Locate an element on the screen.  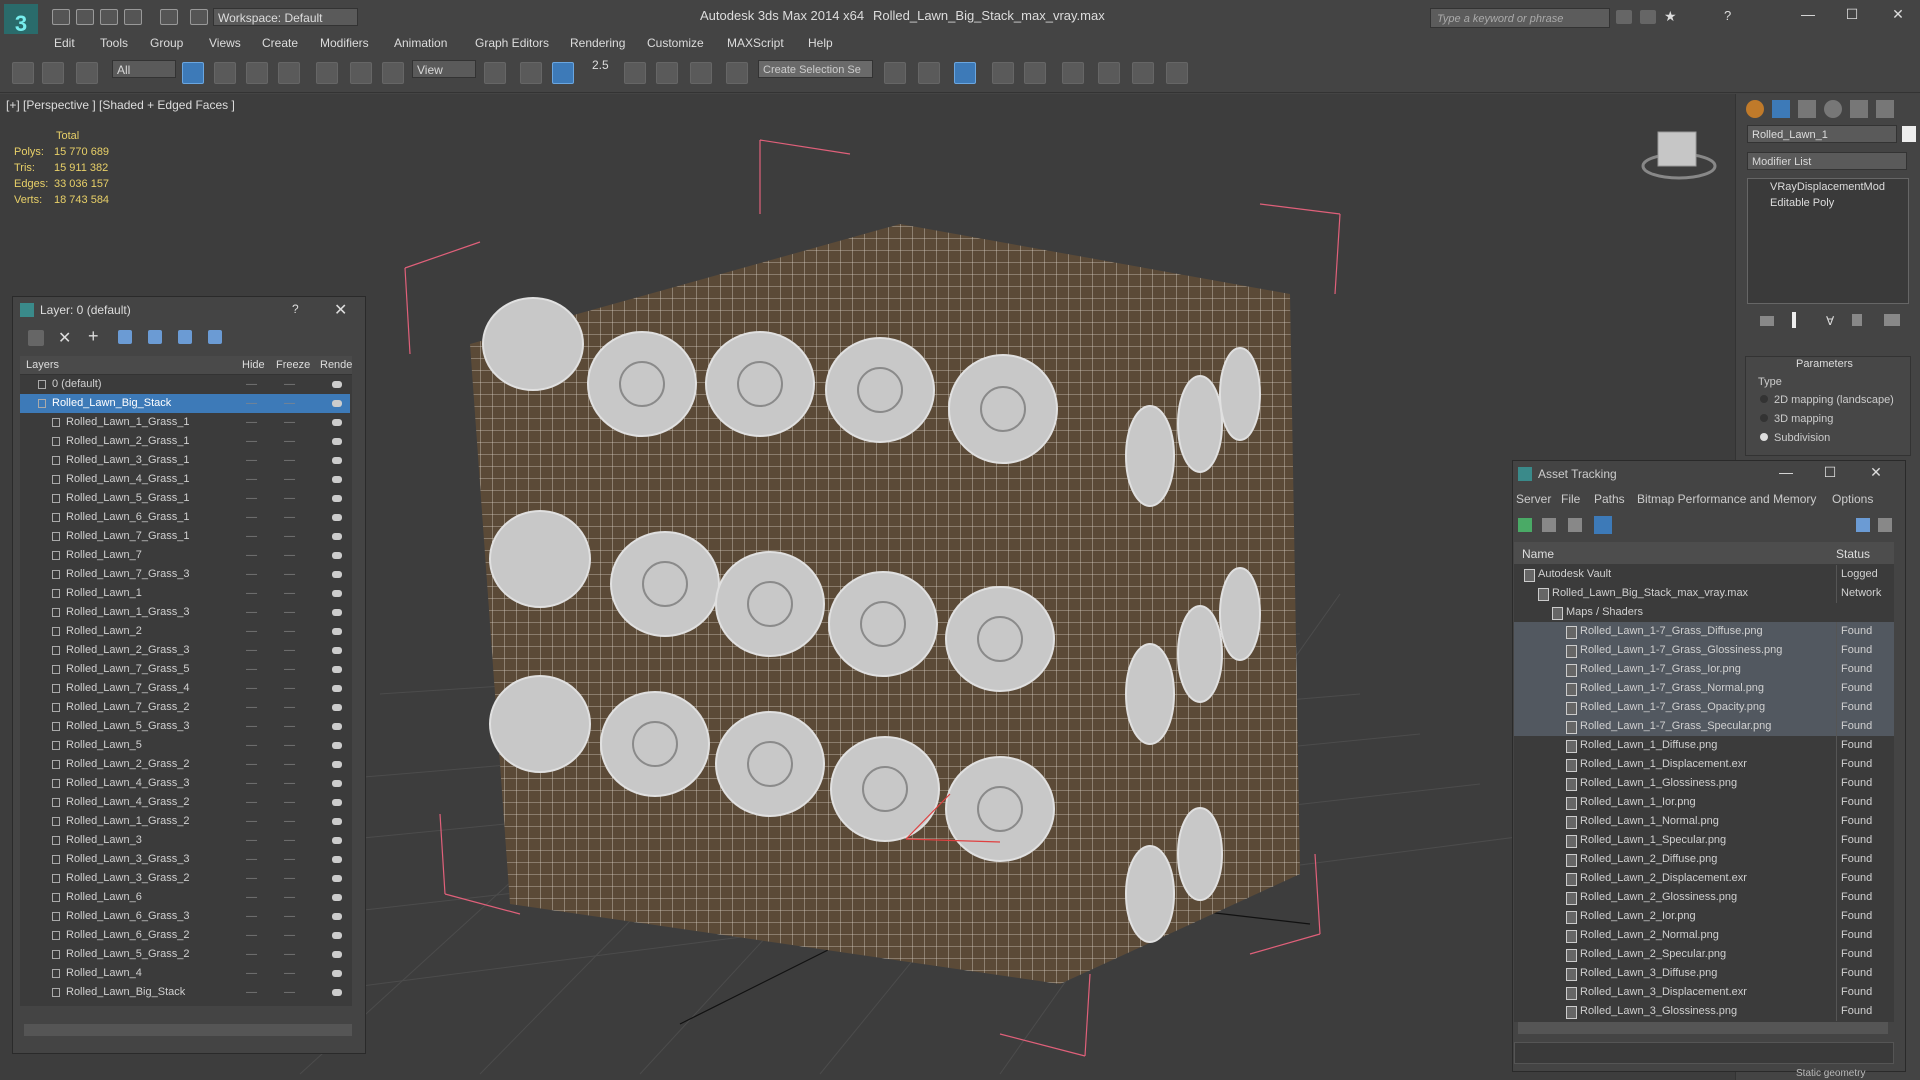
angle-snap-icon is located at coordinates (635, 73).